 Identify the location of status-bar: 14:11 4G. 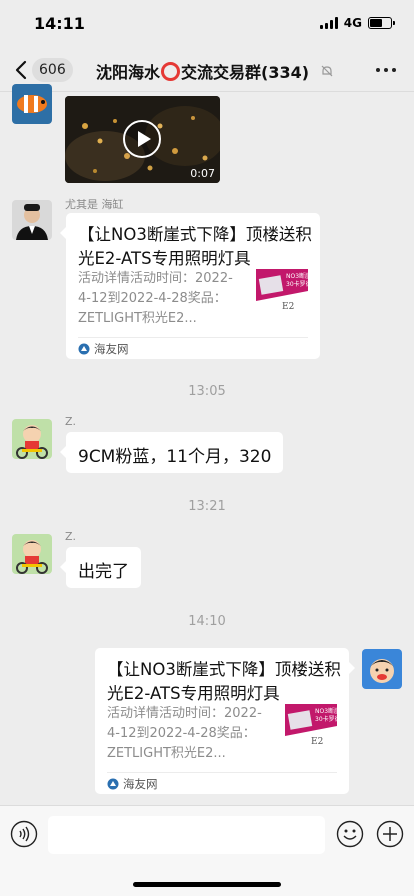
(207, 24).